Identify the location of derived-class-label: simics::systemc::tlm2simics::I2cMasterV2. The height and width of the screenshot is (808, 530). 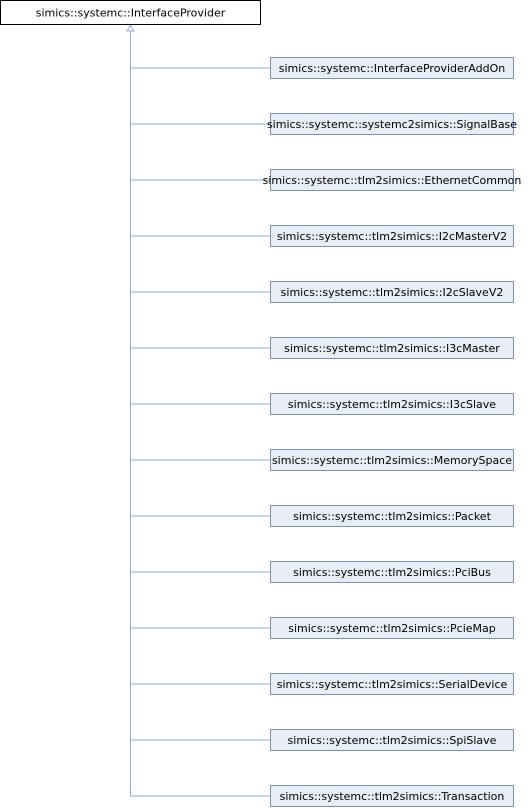
(392, 236).